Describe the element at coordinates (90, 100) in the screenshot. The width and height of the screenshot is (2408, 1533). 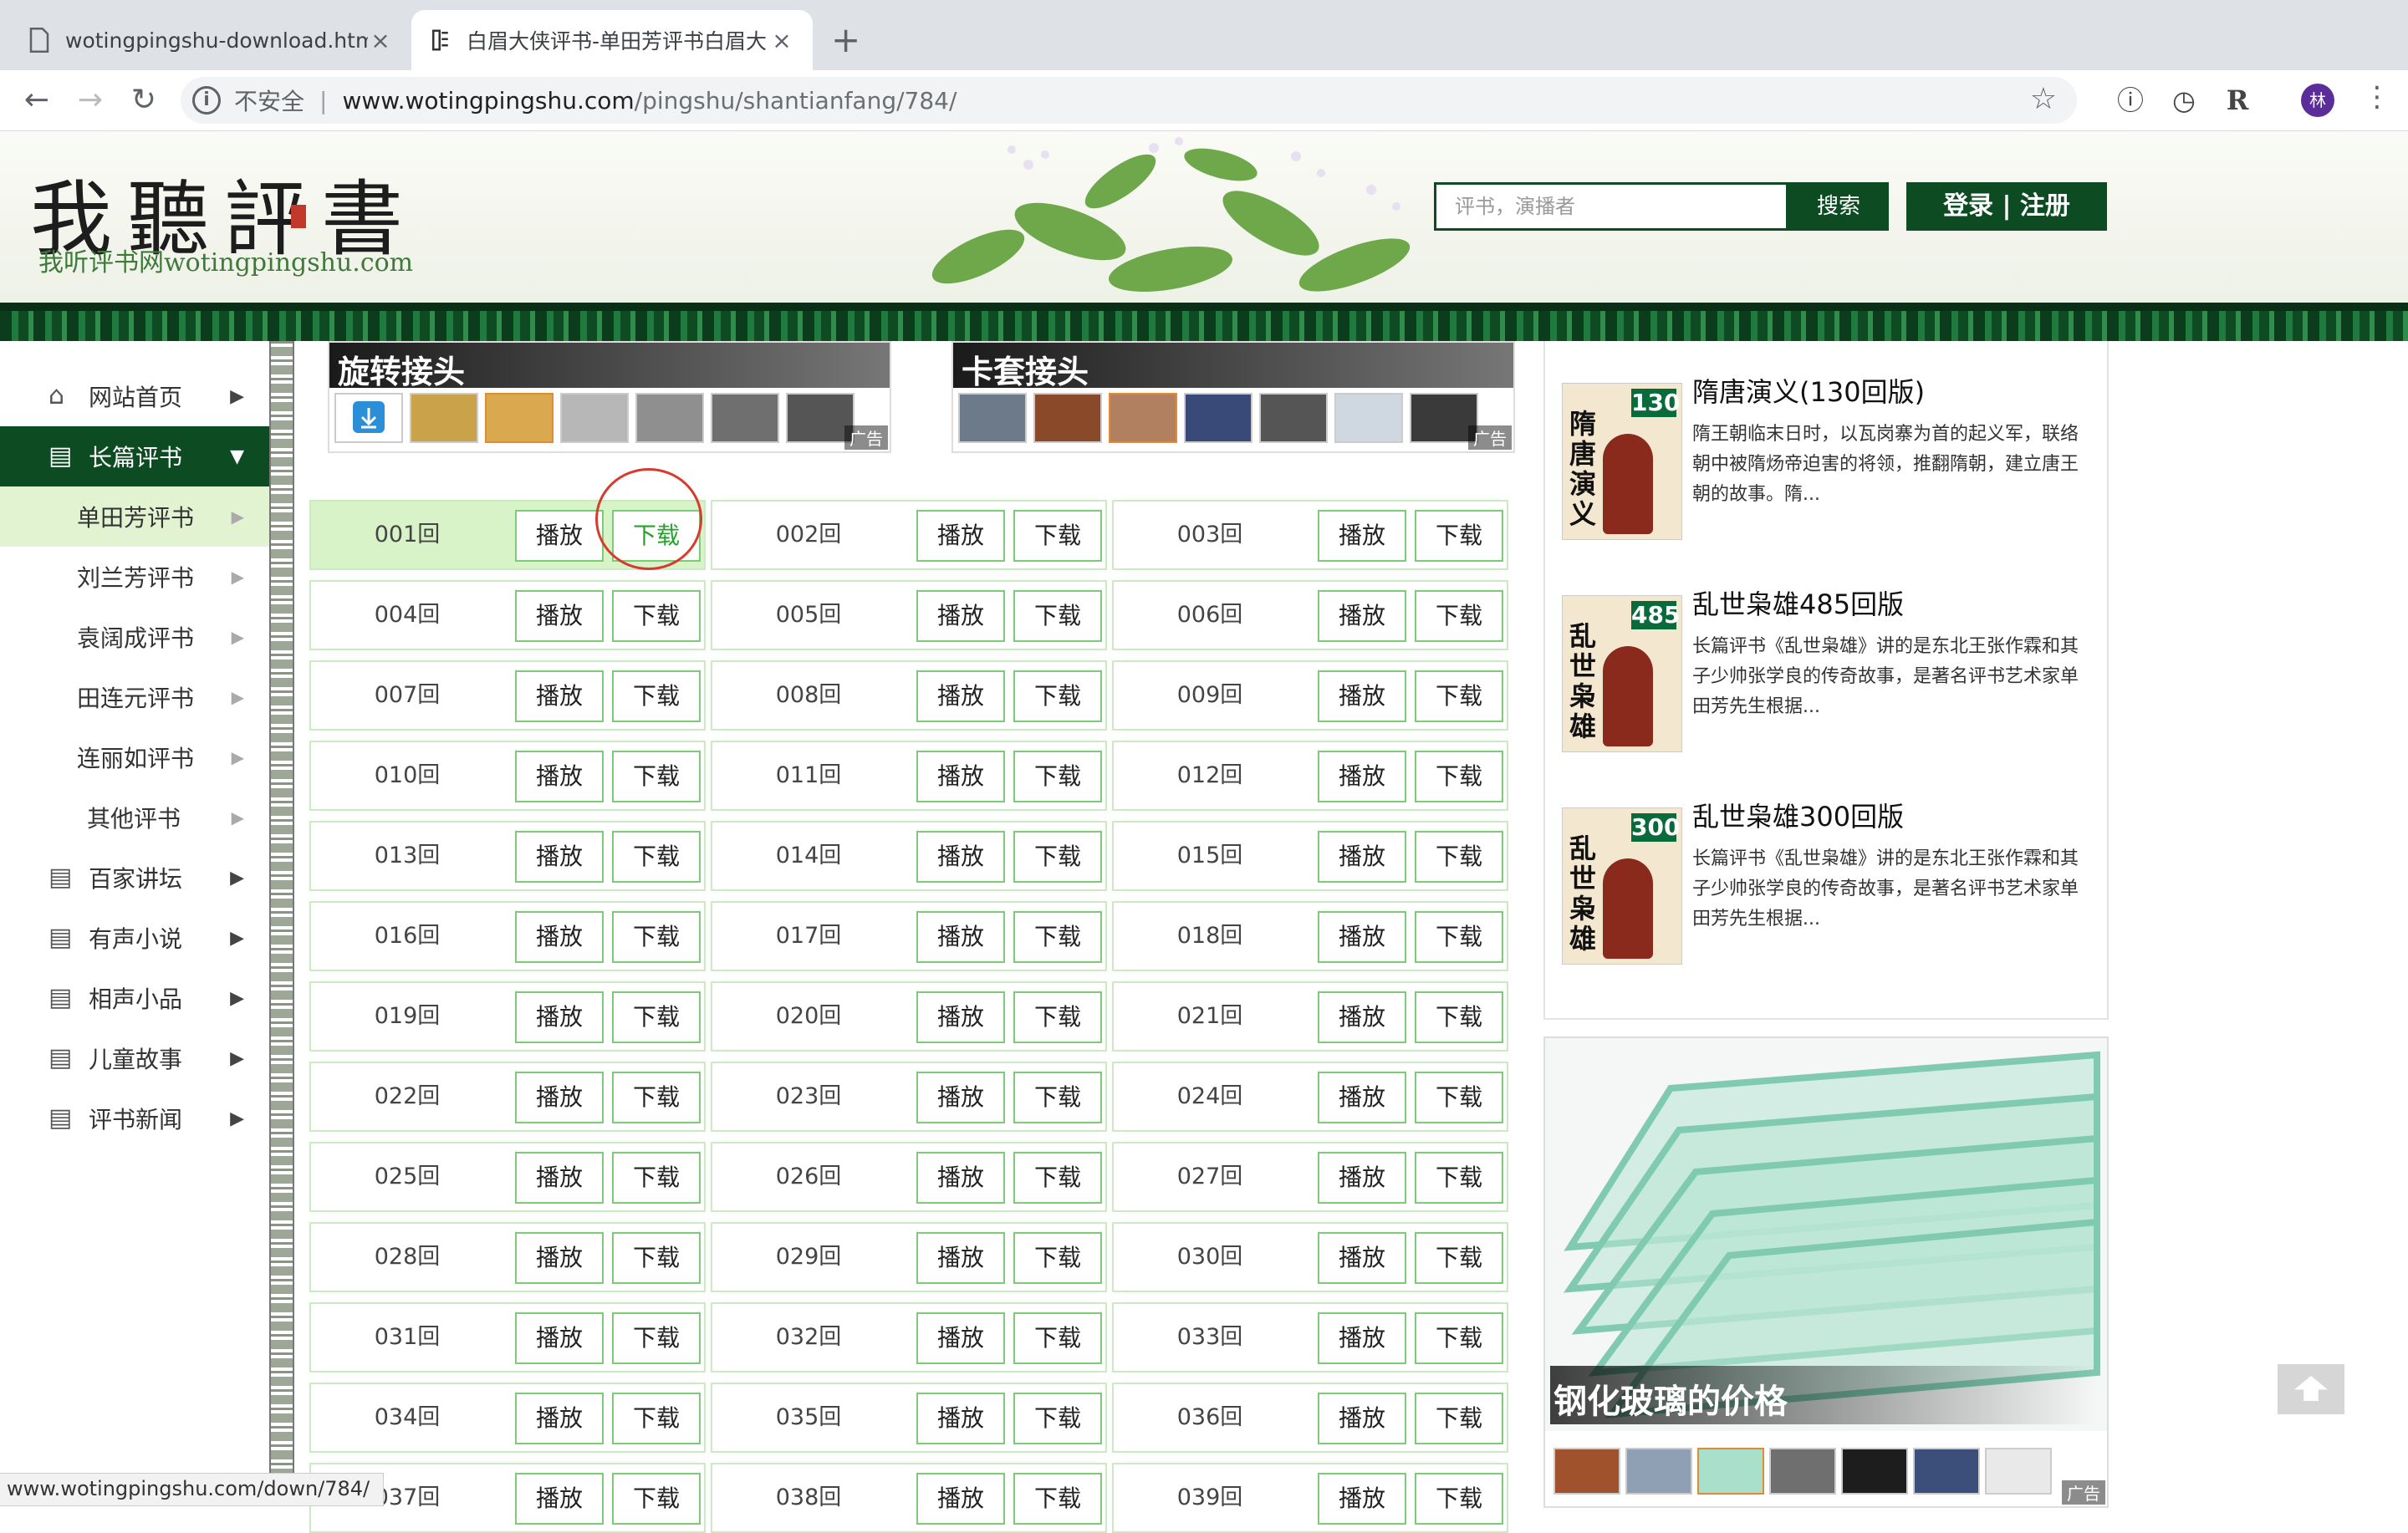
I see `forward-button: →` at that location.